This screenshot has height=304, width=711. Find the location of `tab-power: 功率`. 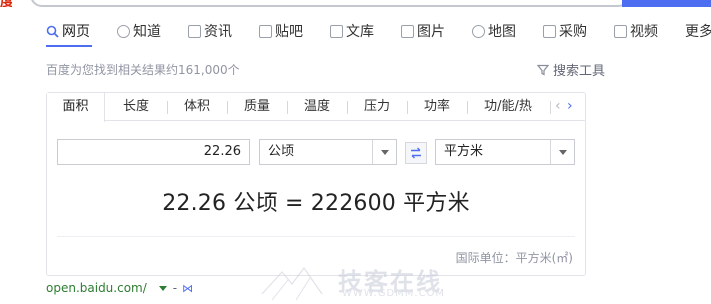

tab-power: 功率 is located at coordinates (437, 107).